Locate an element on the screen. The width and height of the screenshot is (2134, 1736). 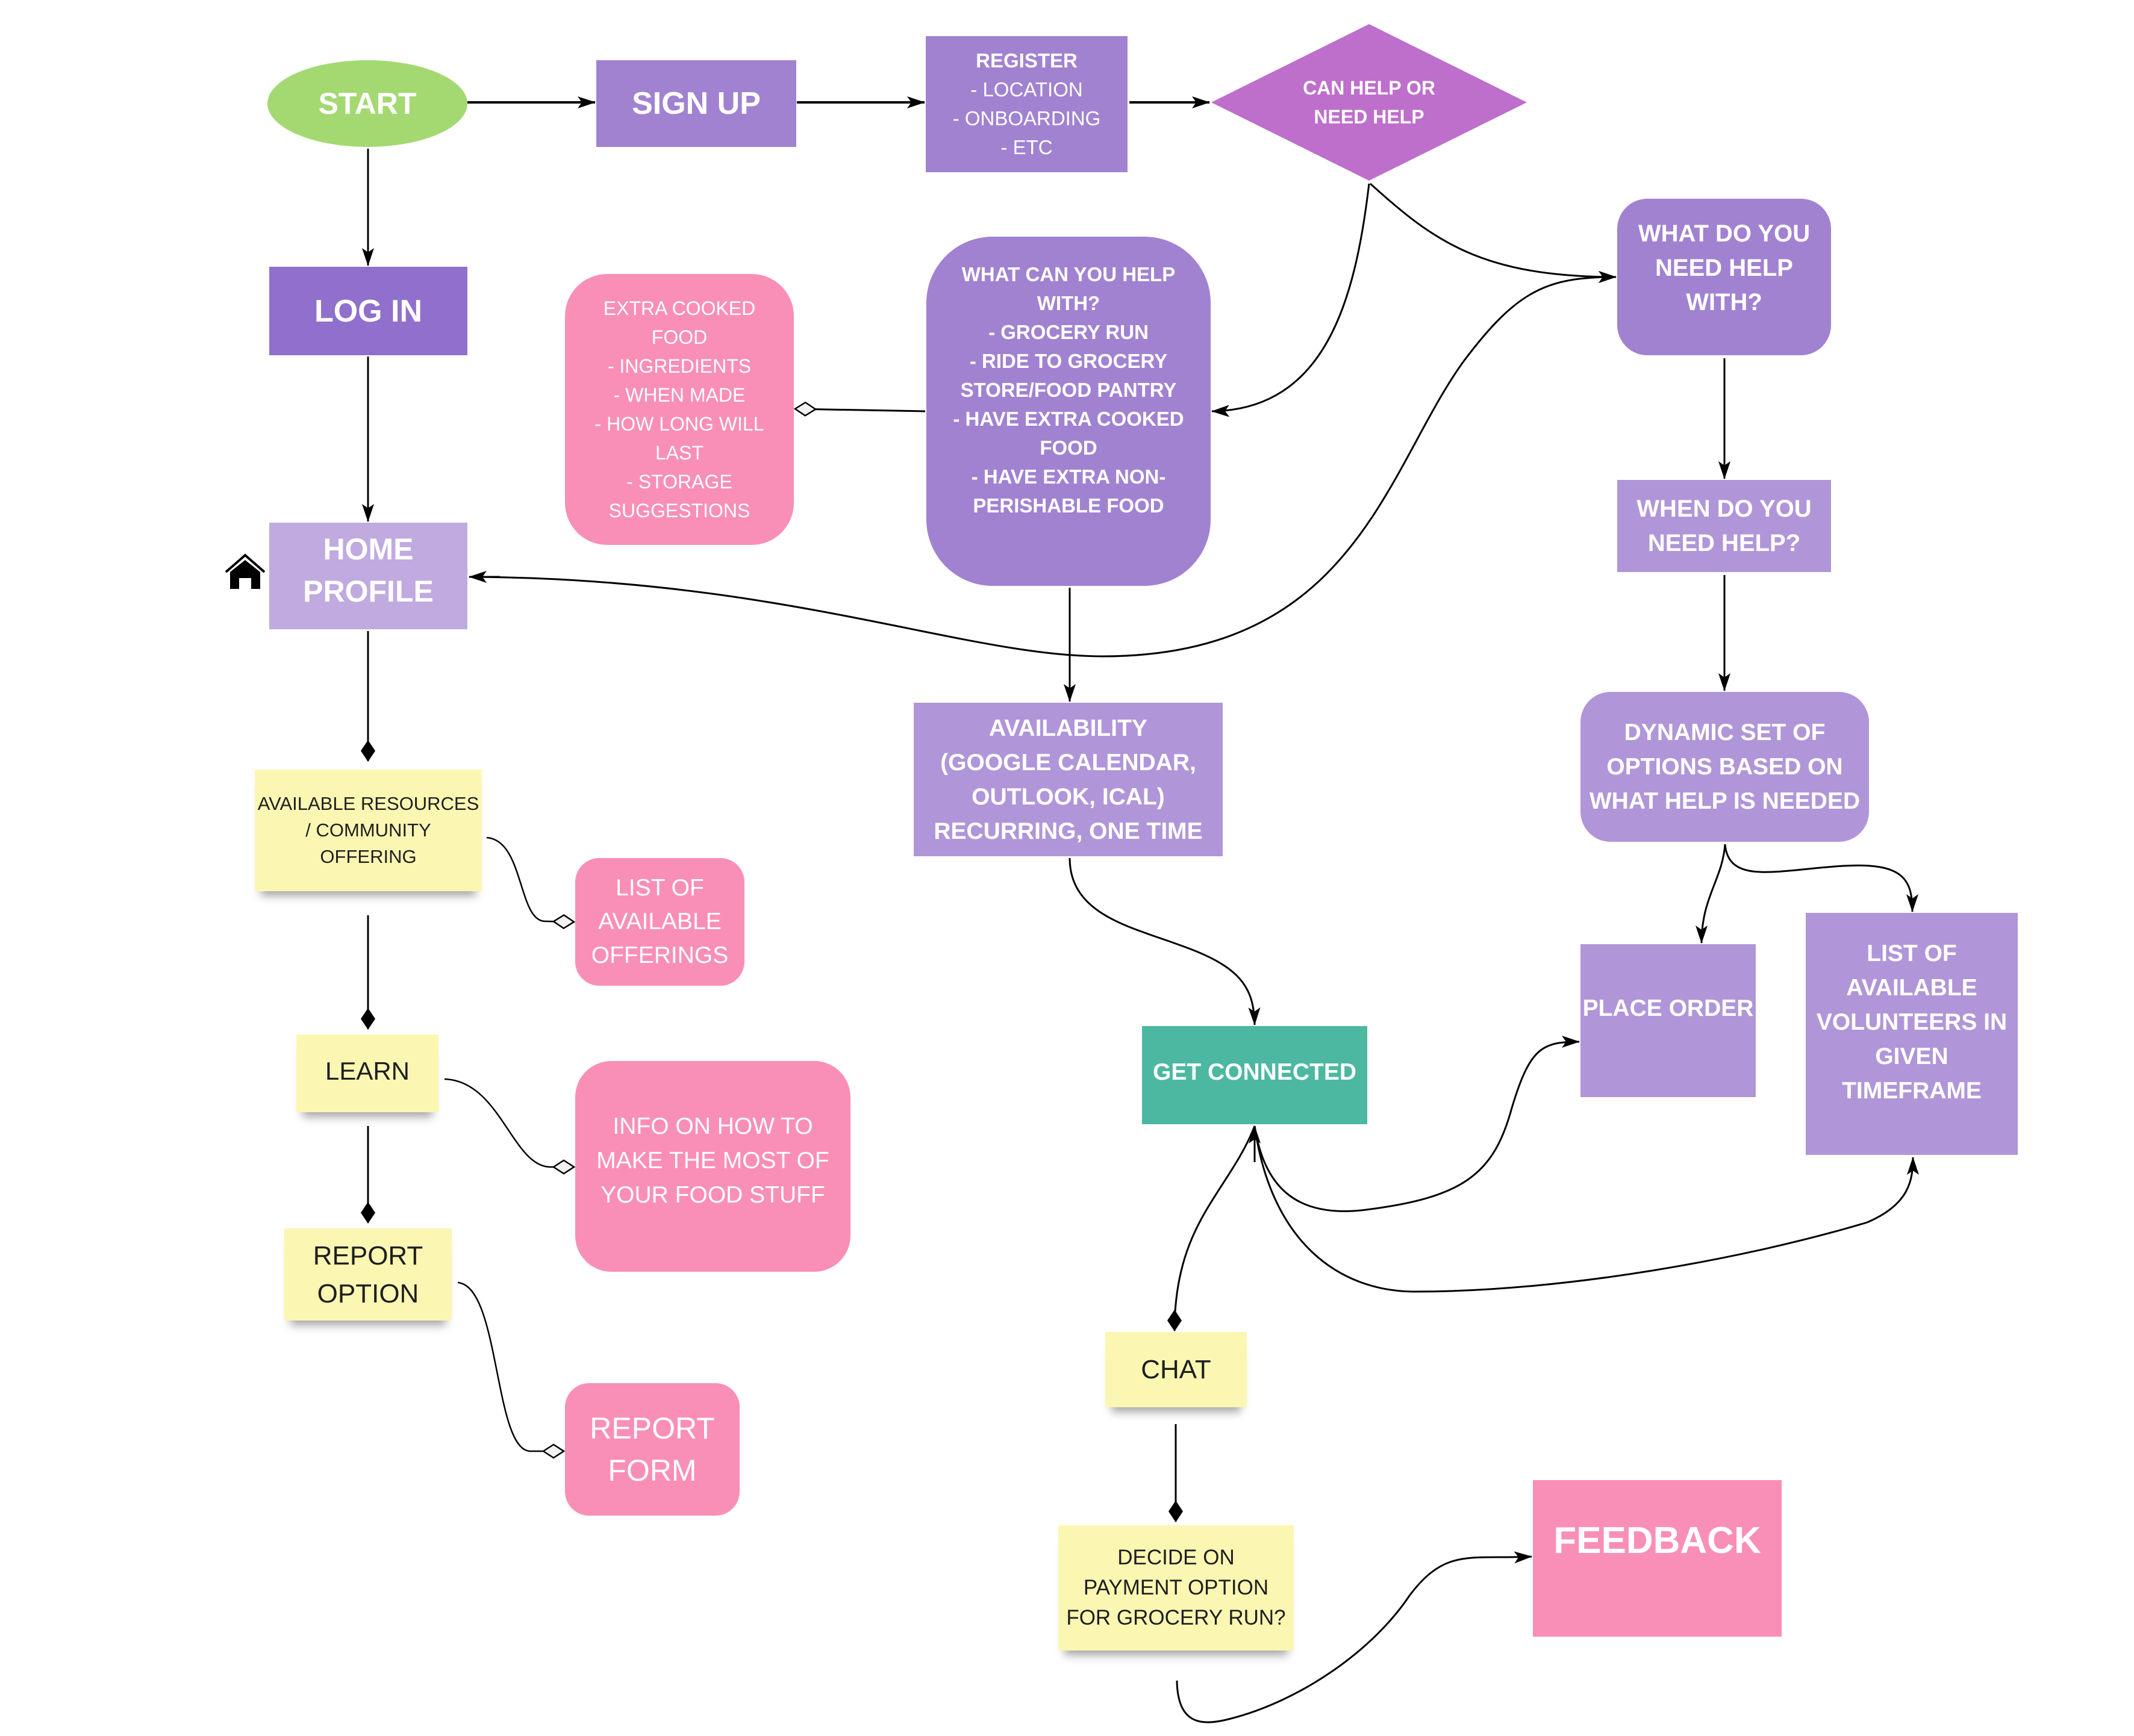
register-title: REGISTER is located at coordinates (1027, 61).